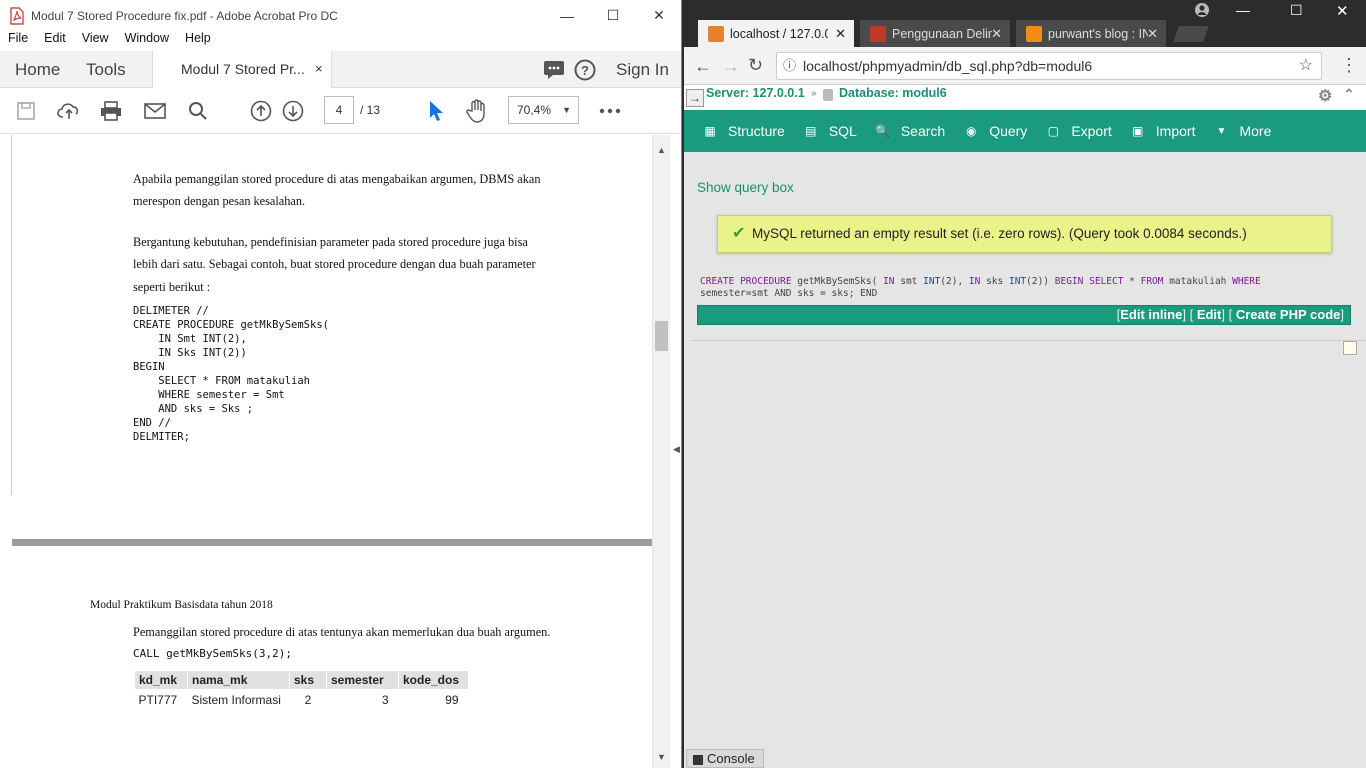 This screenshot has width=1366, height=768. What do you see at coordinates (554, 72) in the screenshot?
I see `comment-icon` at bounding box center [554, 72].